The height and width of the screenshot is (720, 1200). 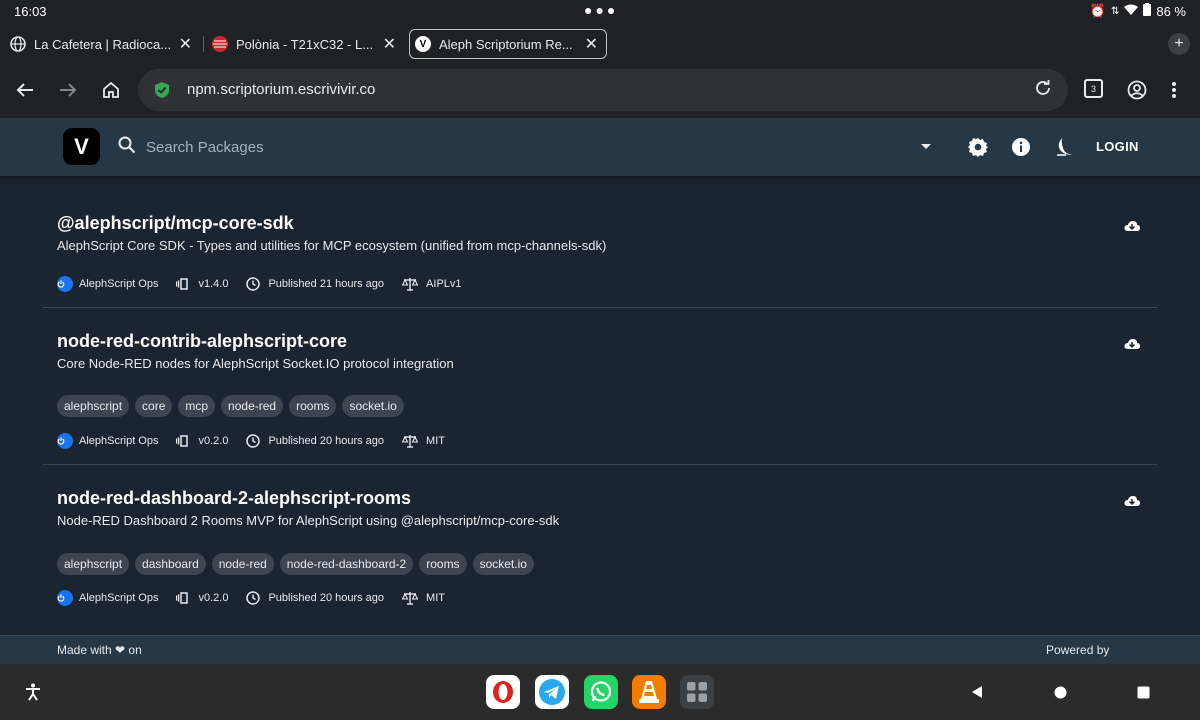 I want to click on tag-chip: node-red-dashboard-2, so click(x=346, y=564).